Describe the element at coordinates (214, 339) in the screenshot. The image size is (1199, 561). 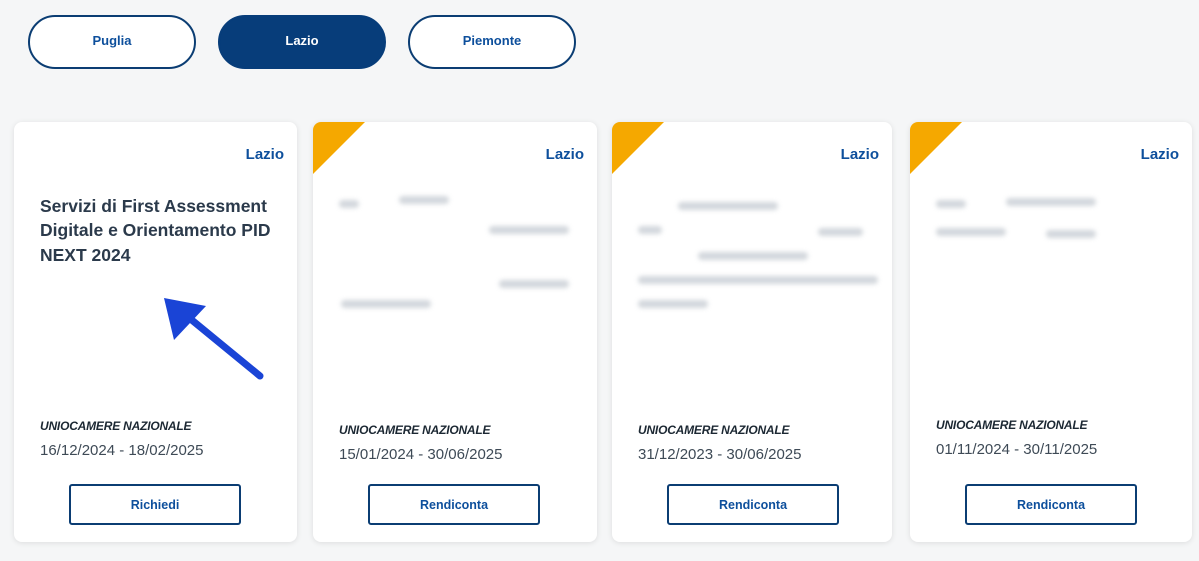
I see `annotation-arrow-icon` at that location.